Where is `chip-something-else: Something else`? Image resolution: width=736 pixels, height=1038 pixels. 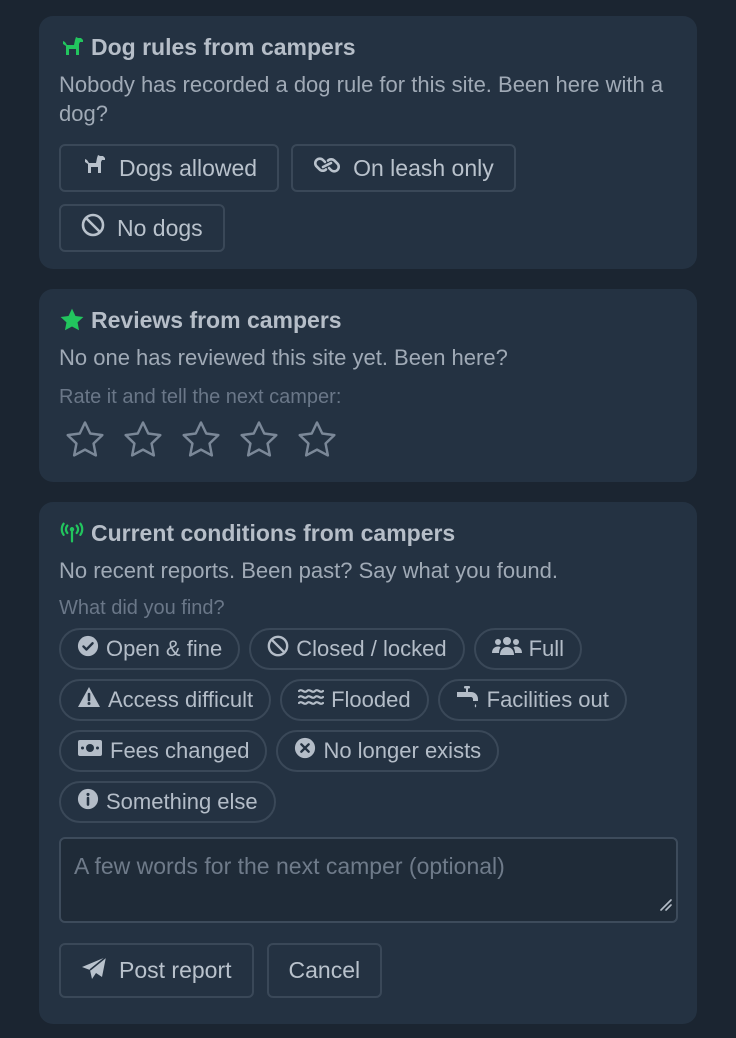
chip-something-else: Something else is located at coordinates (167, 802).